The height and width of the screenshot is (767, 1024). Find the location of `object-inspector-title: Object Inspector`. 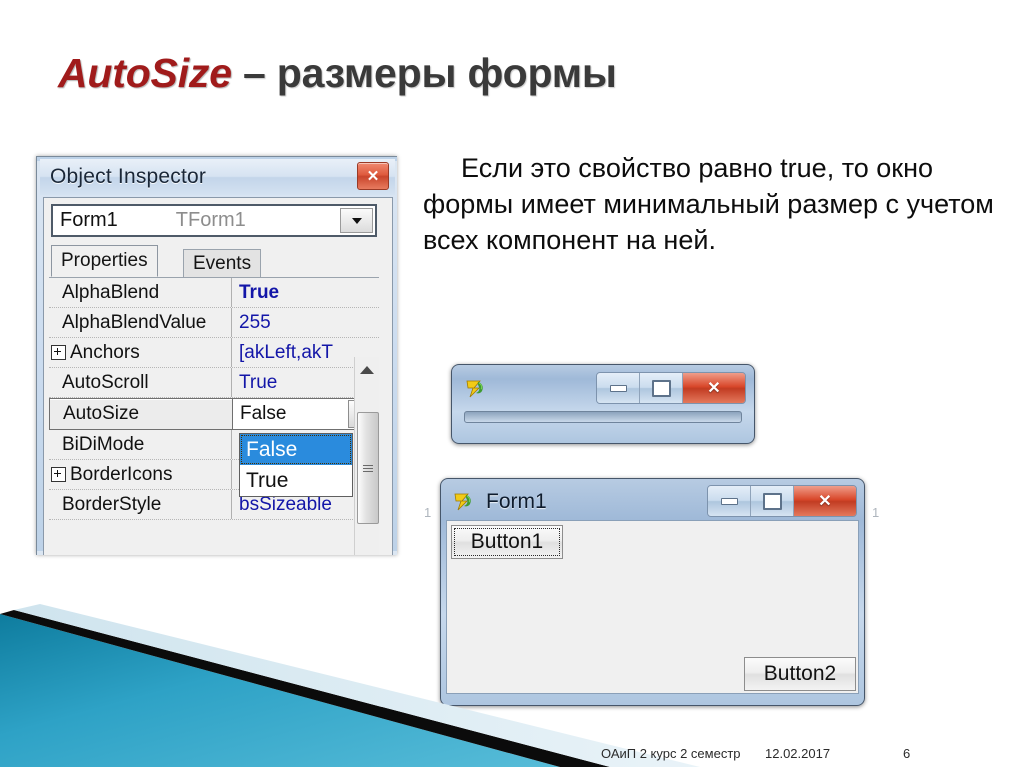

object-inspector-title: Object Inspector is located at coordinates (128, 176).